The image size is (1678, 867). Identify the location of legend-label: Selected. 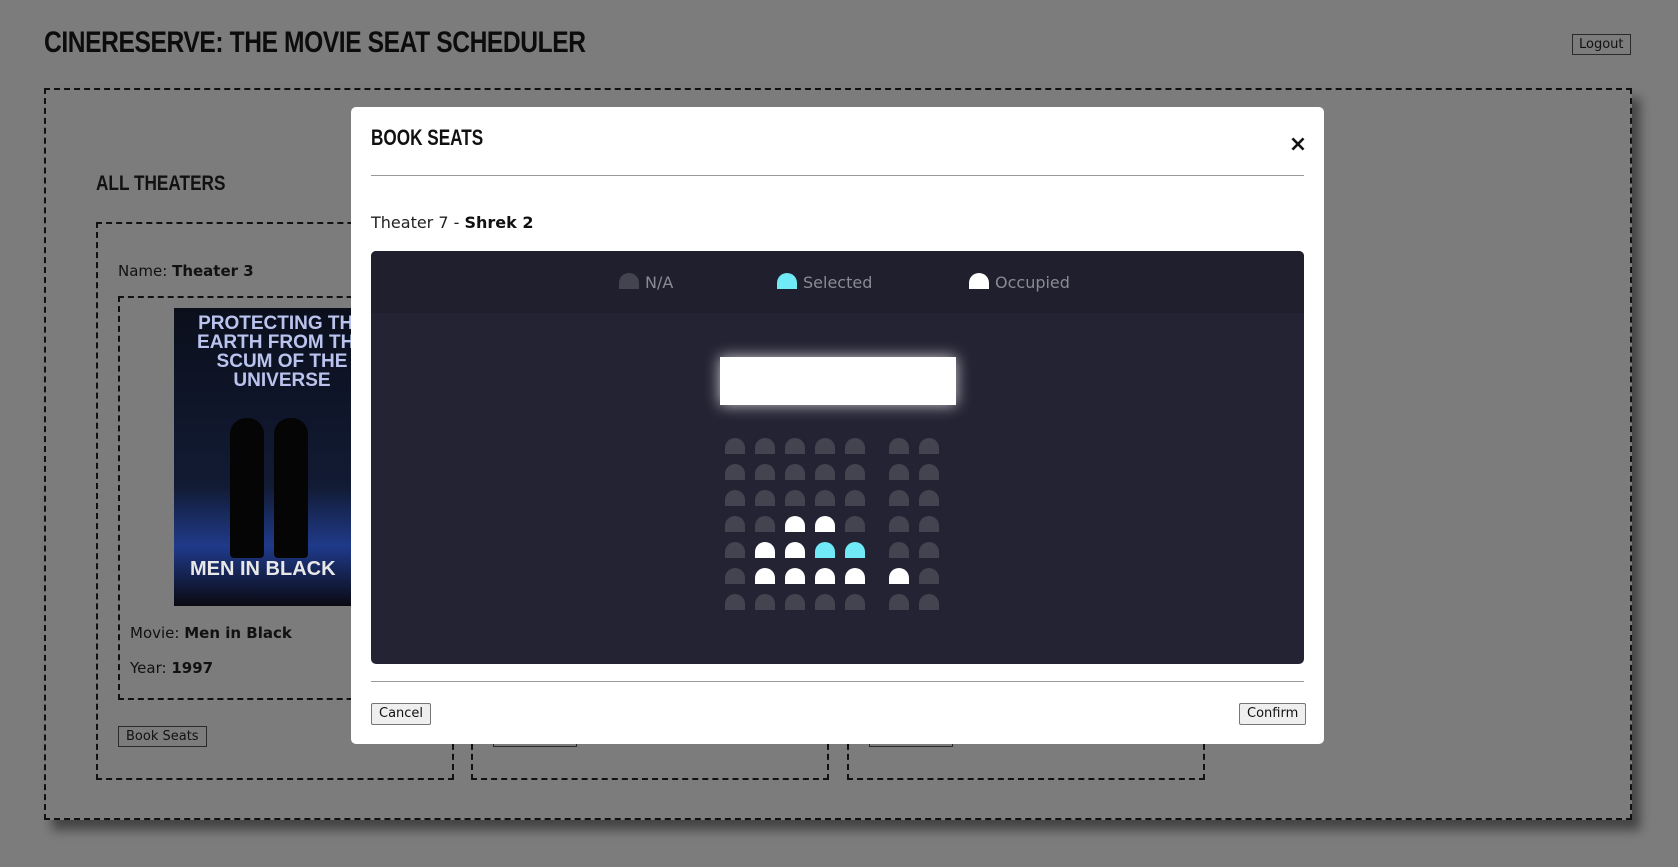
(838, 282).